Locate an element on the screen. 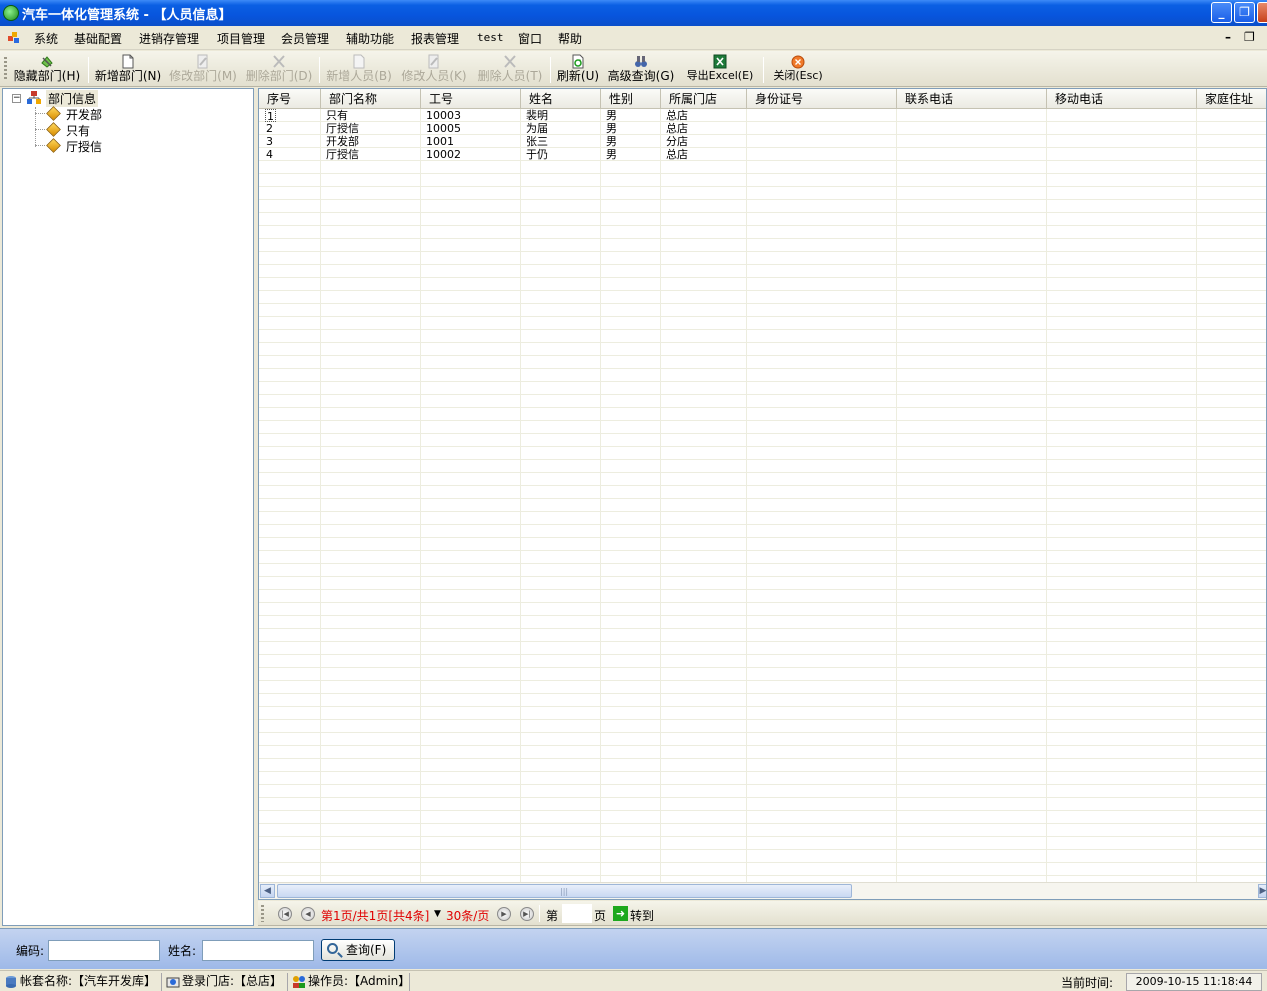  mdi-minimize-button: – is located at coordinates (1228, 37).